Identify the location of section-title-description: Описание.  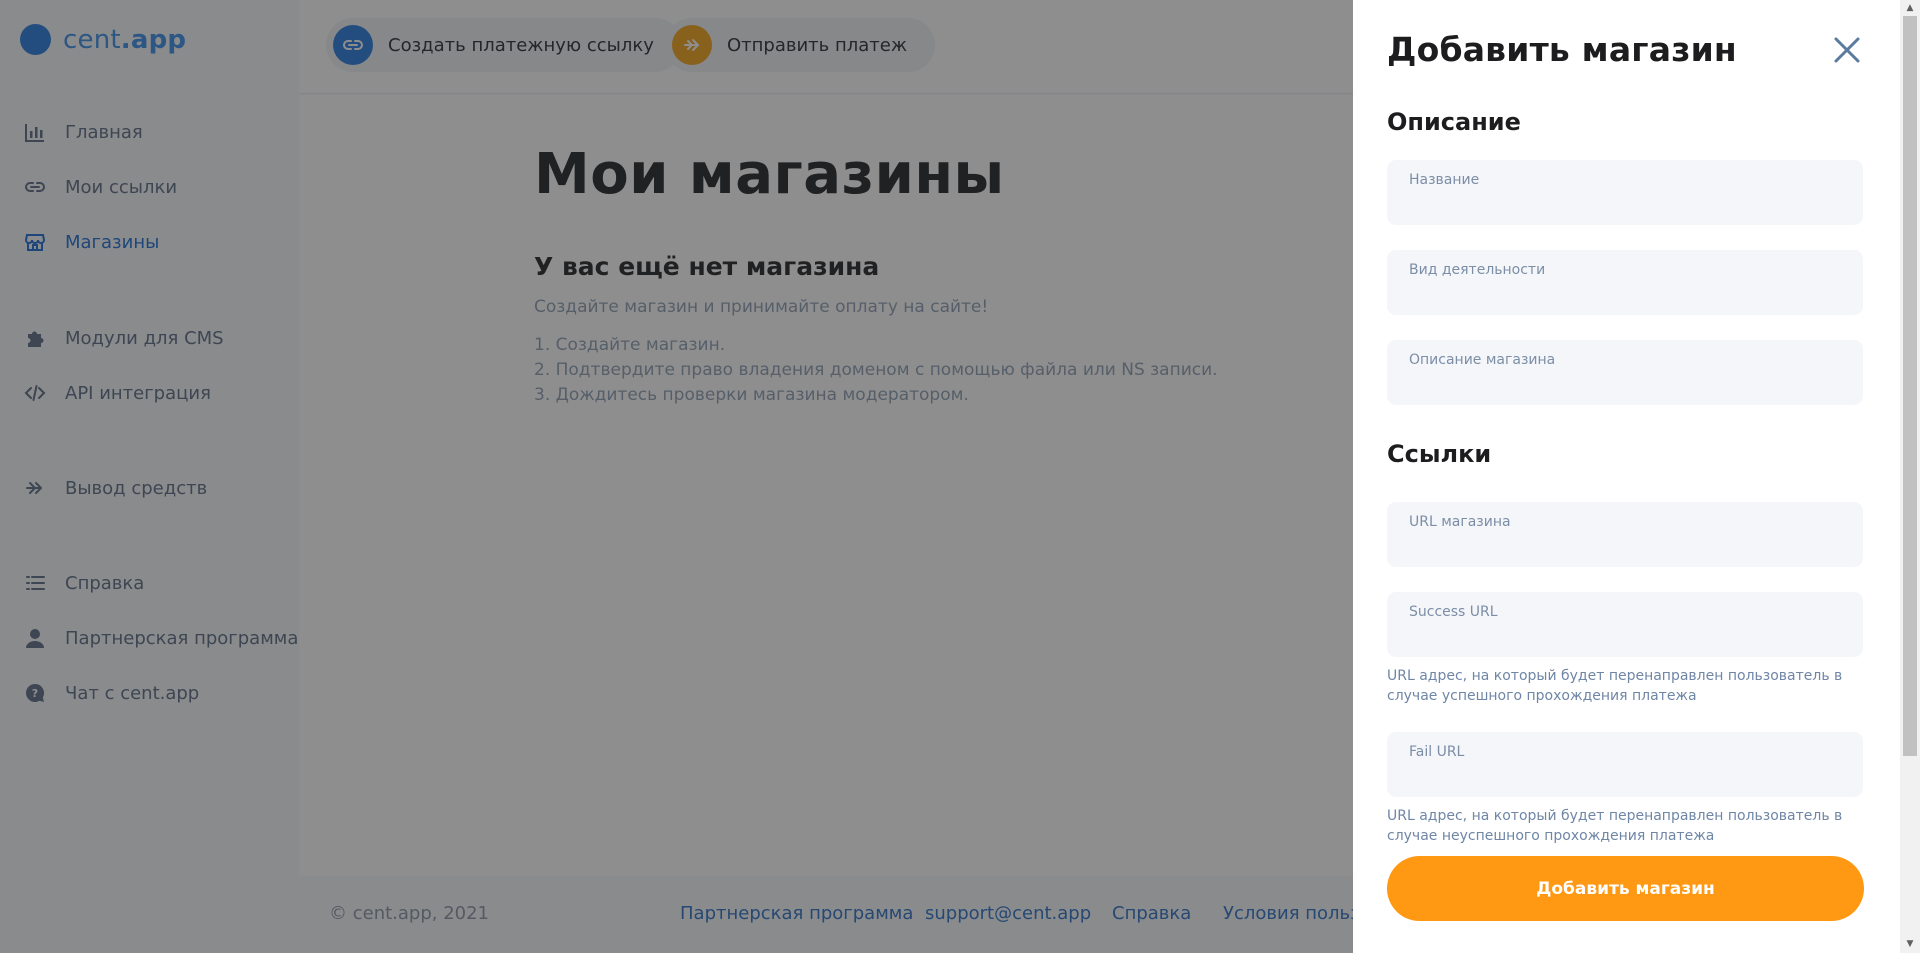
(1454, 122).